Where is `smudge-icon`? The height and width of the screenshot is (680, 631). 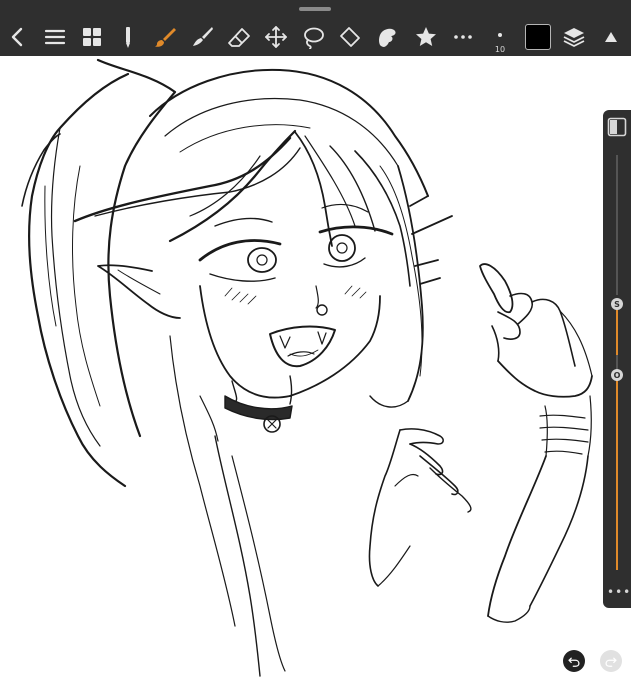
smudge-icon is located at coordinates (203, 36).